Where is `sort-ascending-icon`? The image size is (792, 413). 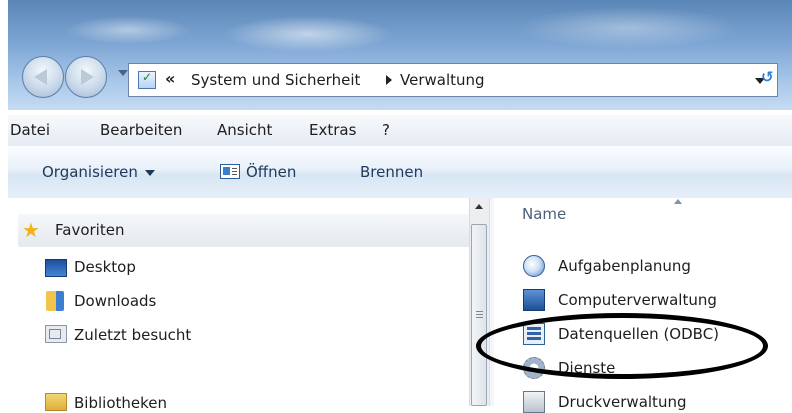
sort-ascending-icon is located at coordinates (678, 201).